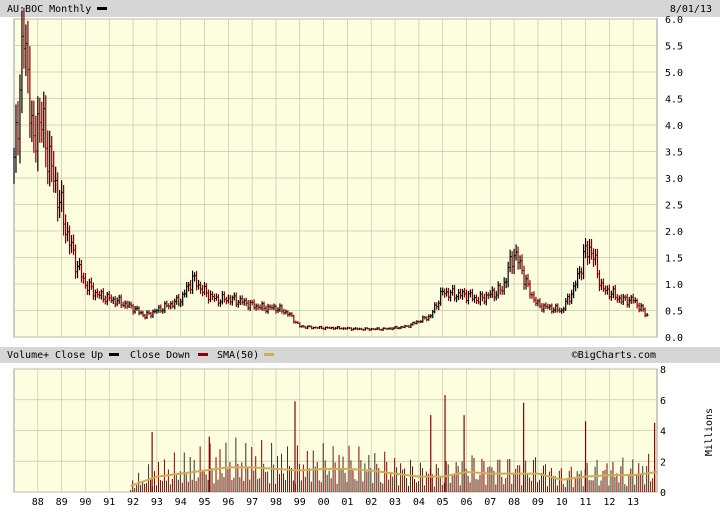  I want to click on x-tick-label: 07, so click(490, 502).